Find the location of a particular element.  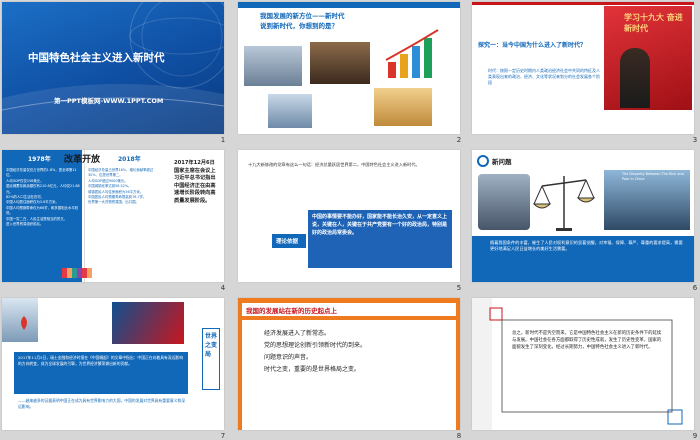

top-line is located at coordinates (583, 3).